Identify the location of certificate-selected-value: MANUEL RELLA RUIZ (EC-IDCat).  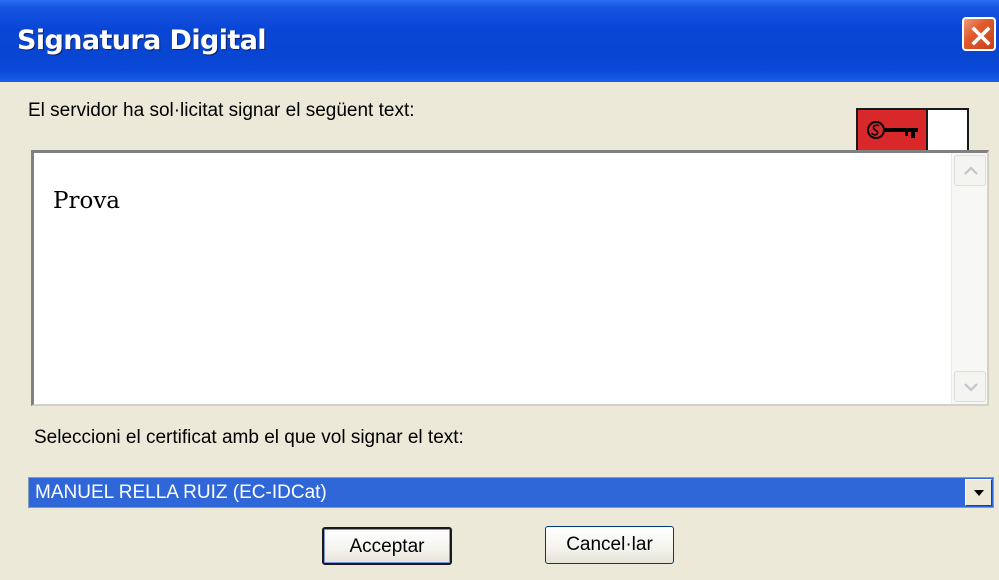
(181, 492).